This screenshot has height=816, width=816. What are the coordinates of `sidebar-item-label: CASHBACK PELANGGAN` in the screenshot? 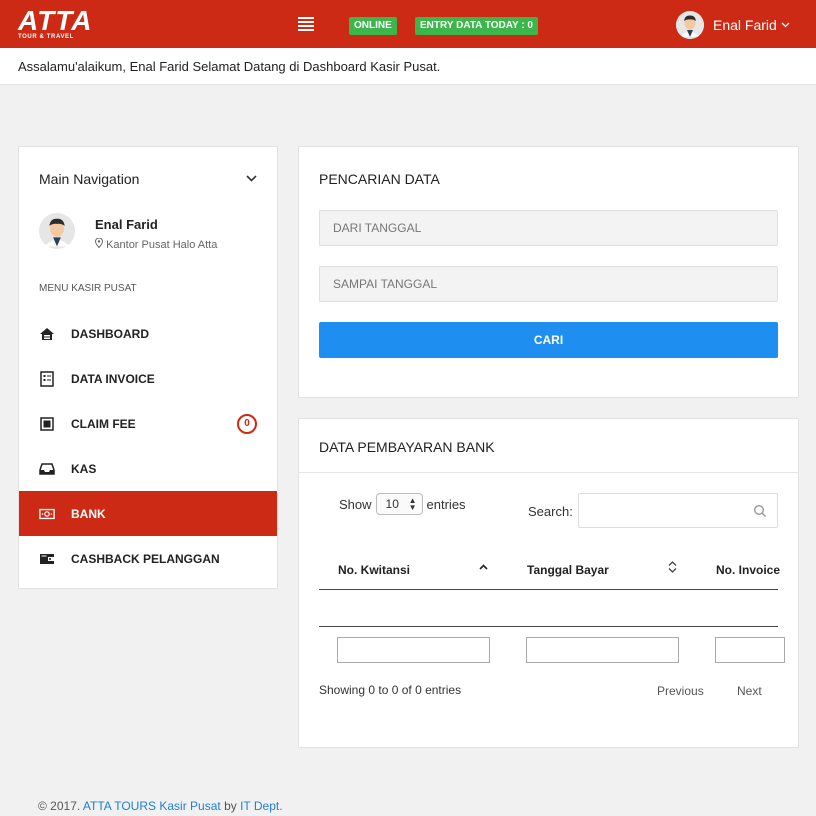 It's located at (145, 558).